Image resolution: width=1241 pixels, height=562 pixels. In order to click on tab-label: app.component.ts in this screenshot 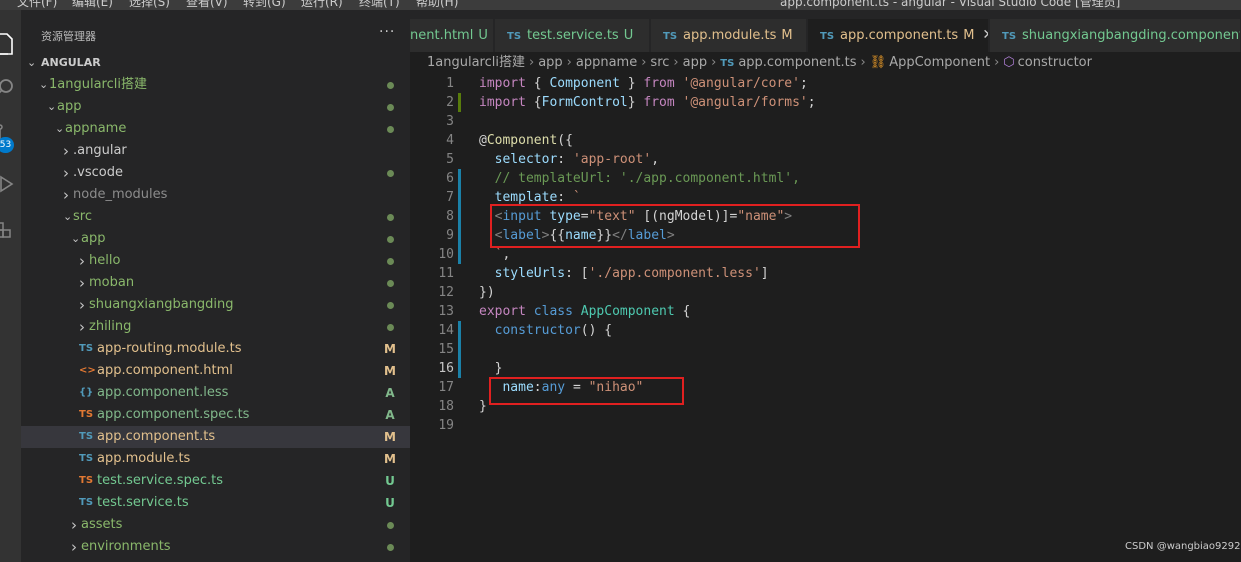, I will do `click(899, 35)`.